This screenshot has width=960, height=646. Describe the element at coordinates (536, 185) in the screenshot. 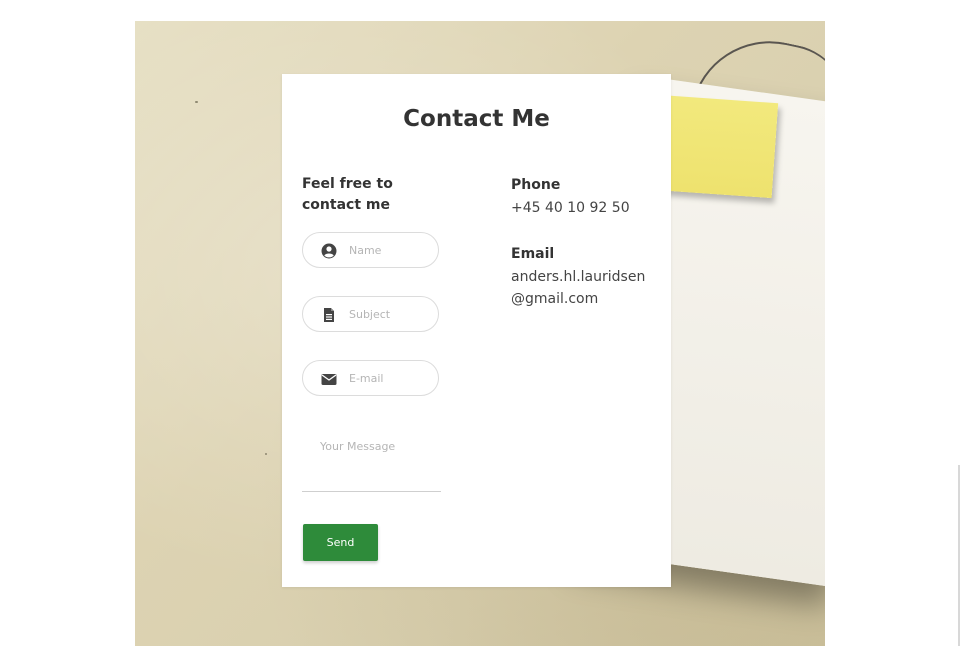

I see `phone-label: Phone` at that location.